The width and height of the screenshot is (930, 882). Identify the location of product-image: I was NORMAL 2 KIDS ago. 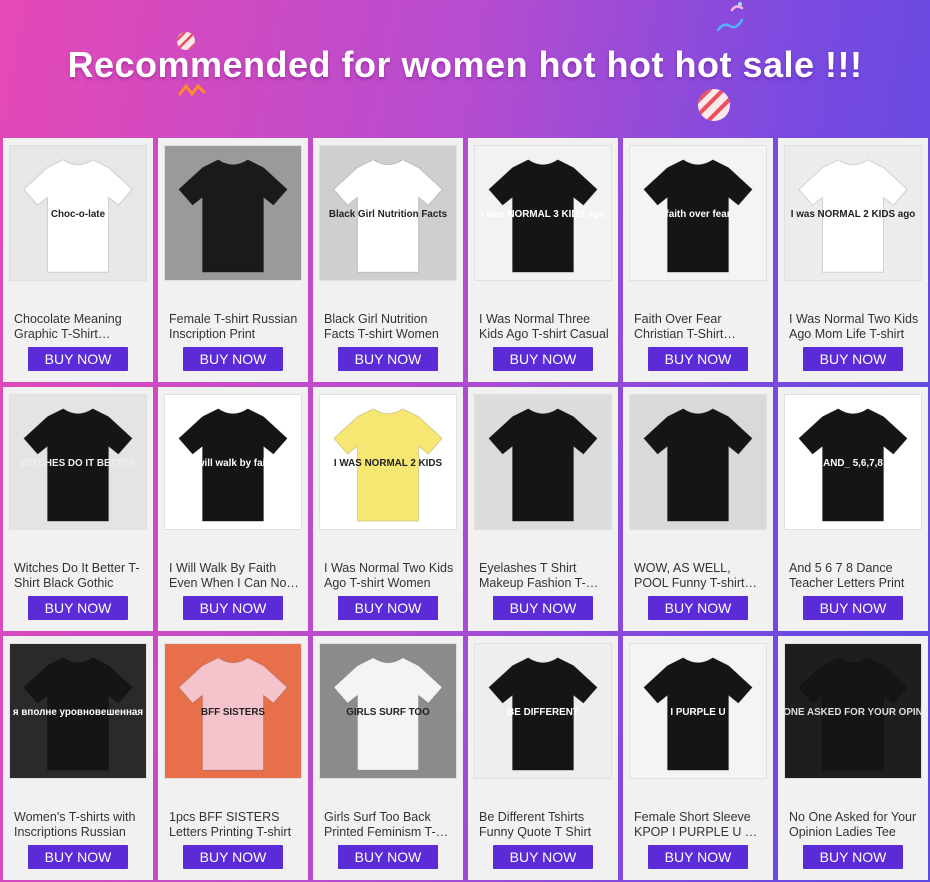
(853, 213).